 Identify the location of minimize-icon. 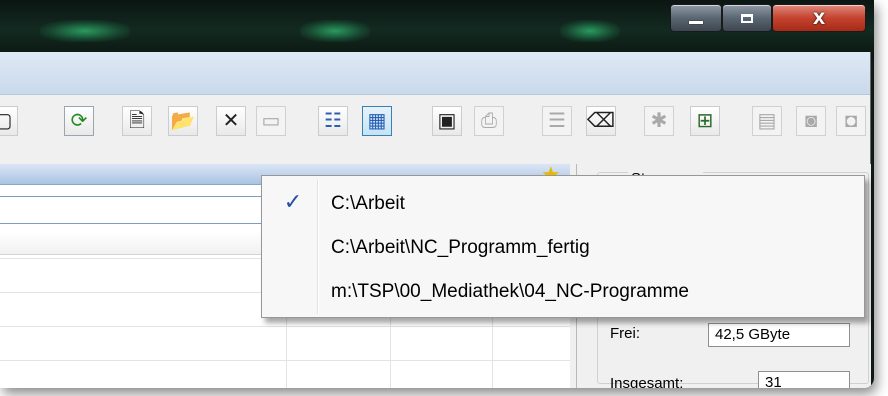
(696, 22).